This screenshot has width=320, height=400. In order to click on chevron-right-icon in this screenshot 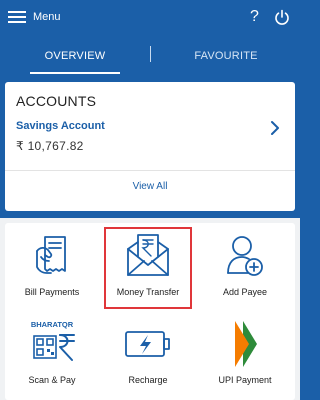, I will do `click(275, 128)`.